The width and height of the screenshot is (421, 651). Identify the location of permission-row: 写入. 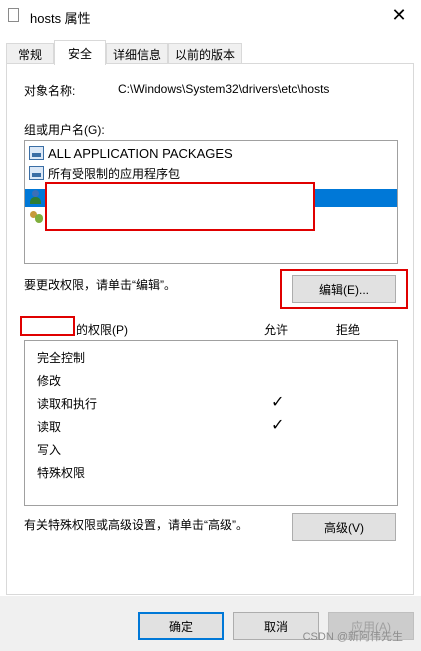
(49, 449).